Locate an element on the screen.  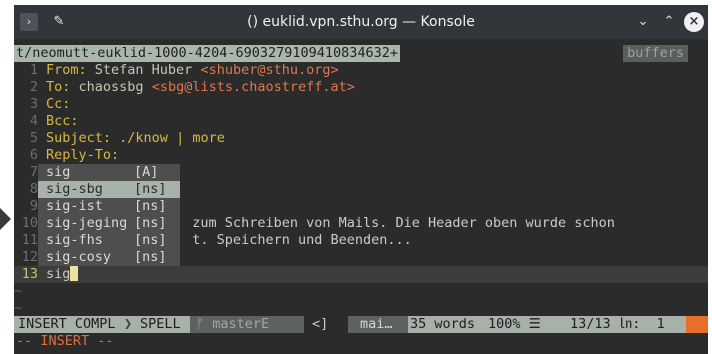
line-13-current: 13 sig is located at coordinates (361, 274).